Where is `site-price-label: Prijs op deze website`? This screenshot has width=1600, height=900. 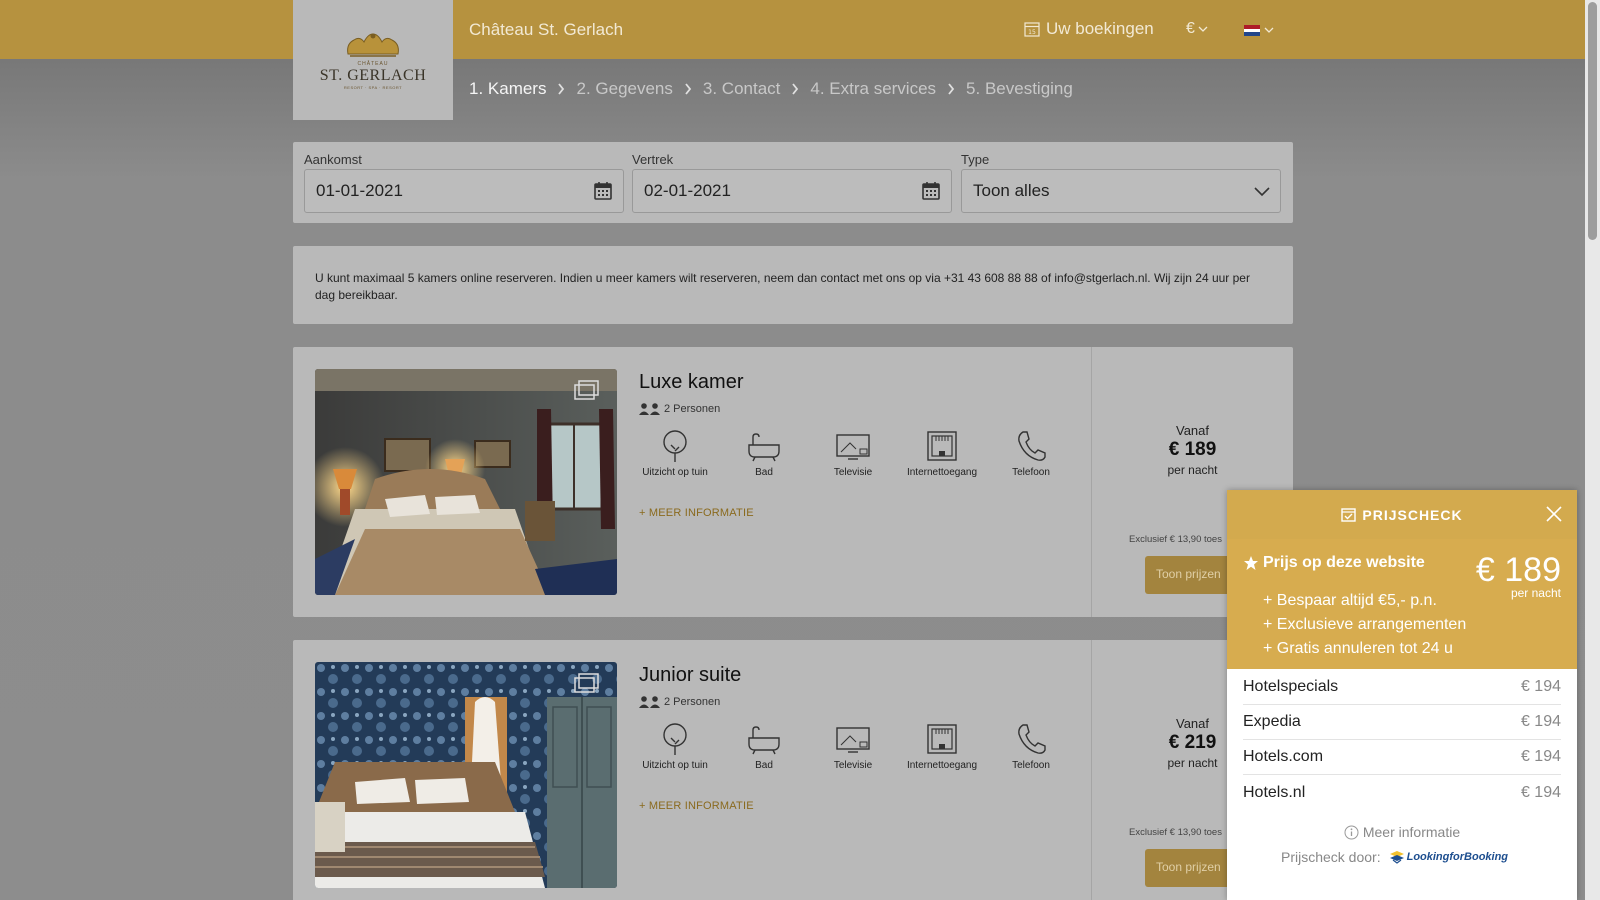
site-price-label: Prijs op deze website is located at coordinates (1344, 562).